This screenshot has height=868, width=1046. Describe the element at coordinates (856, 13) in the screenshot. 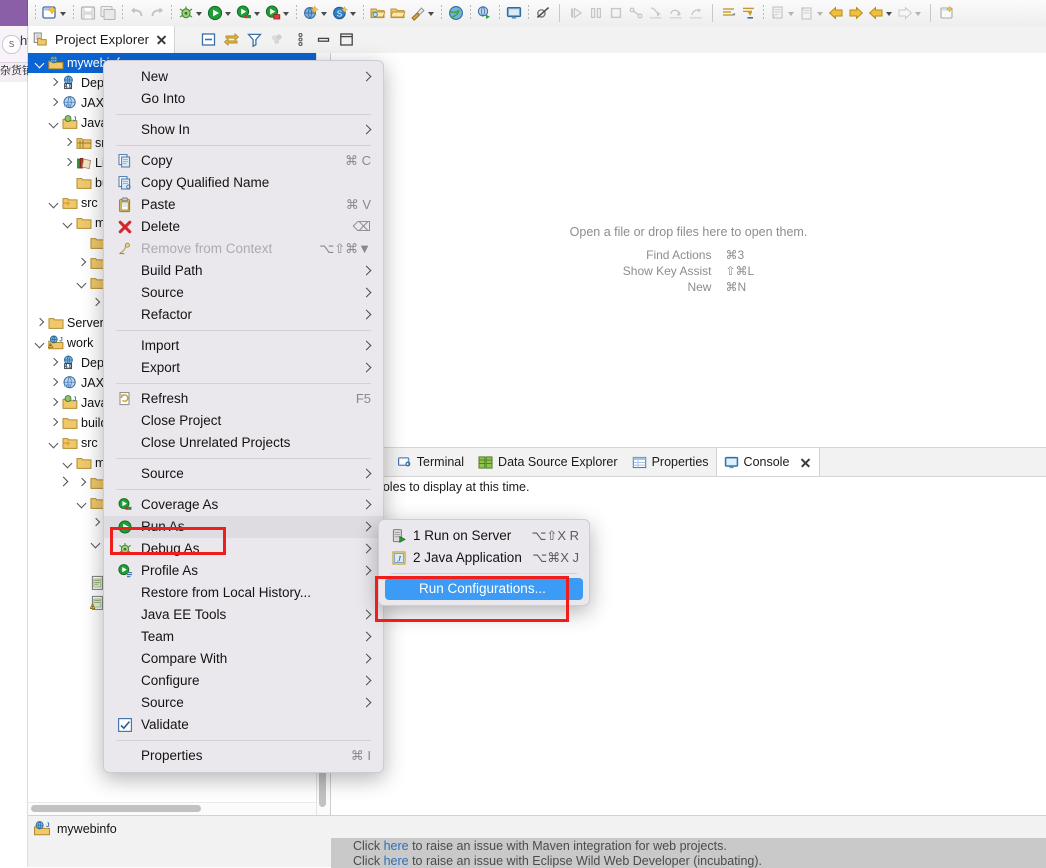

I see `toolbar-forward` at that location.